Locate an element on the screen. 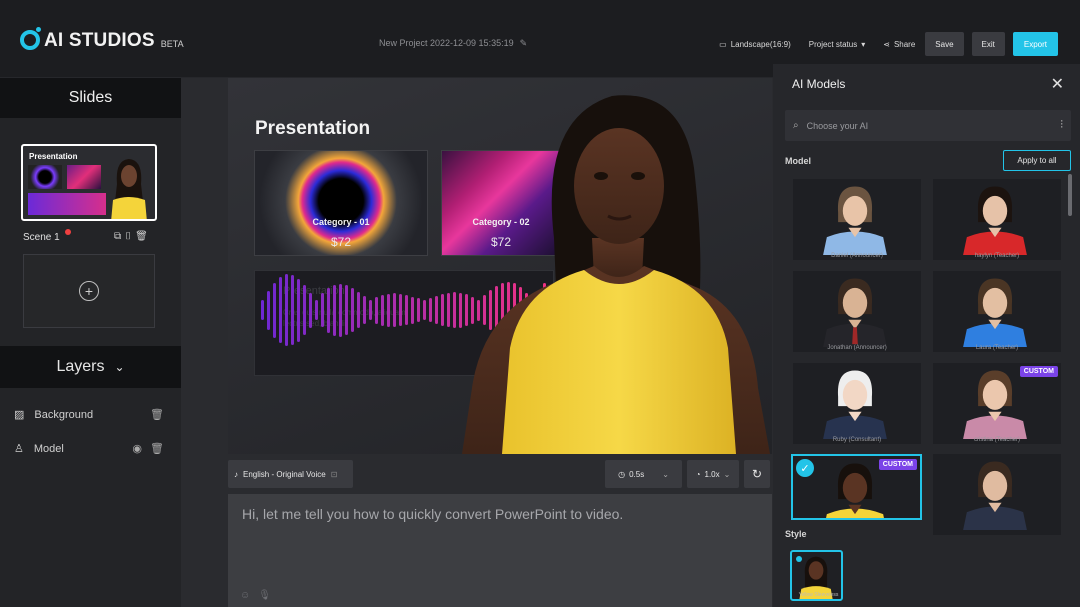 This screenshot has height=607, width=1080. add-slide-button: + is located at coordinates (89, 291).